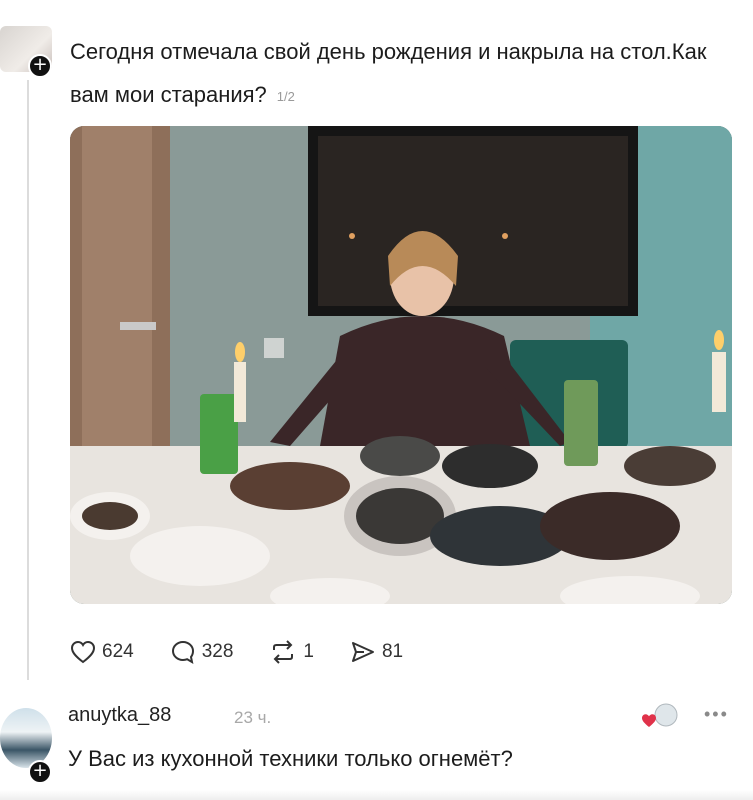  What do you see at coordinates (376, 795) in the screenshot?
I see `bottom-divider` at bounding box center [376, 795].